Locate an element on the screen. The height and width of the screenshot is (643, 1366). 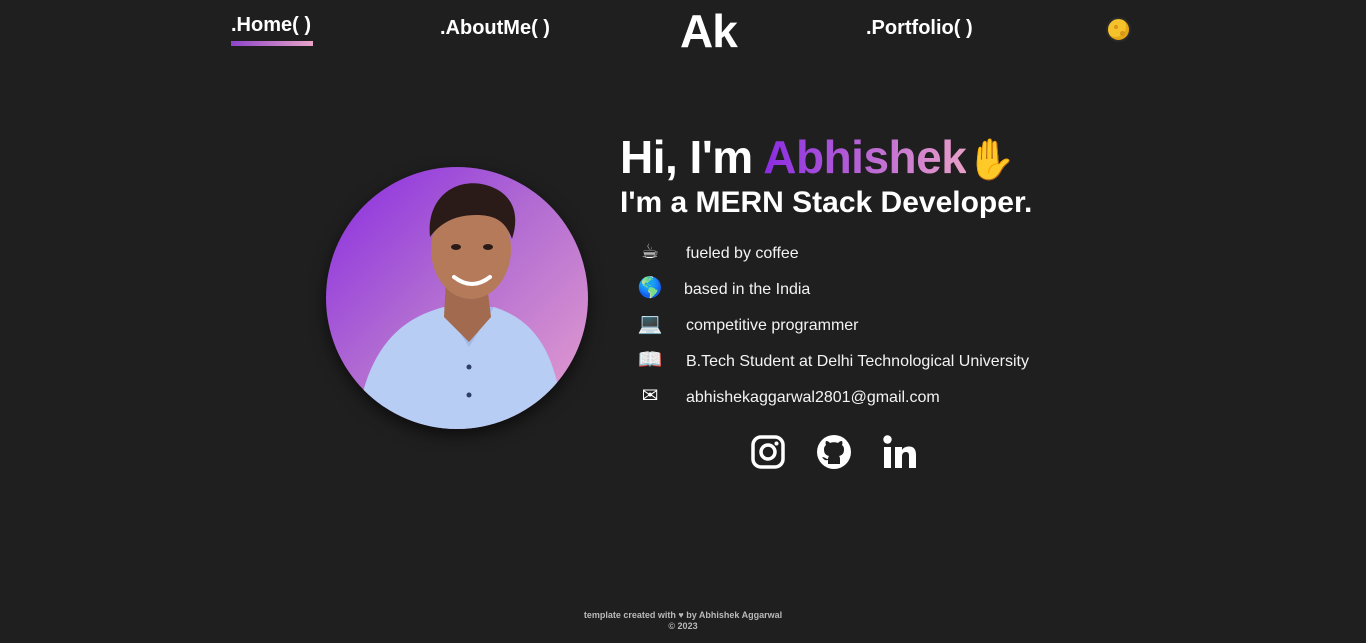
profile-photo is located at coordinates (457, 298).